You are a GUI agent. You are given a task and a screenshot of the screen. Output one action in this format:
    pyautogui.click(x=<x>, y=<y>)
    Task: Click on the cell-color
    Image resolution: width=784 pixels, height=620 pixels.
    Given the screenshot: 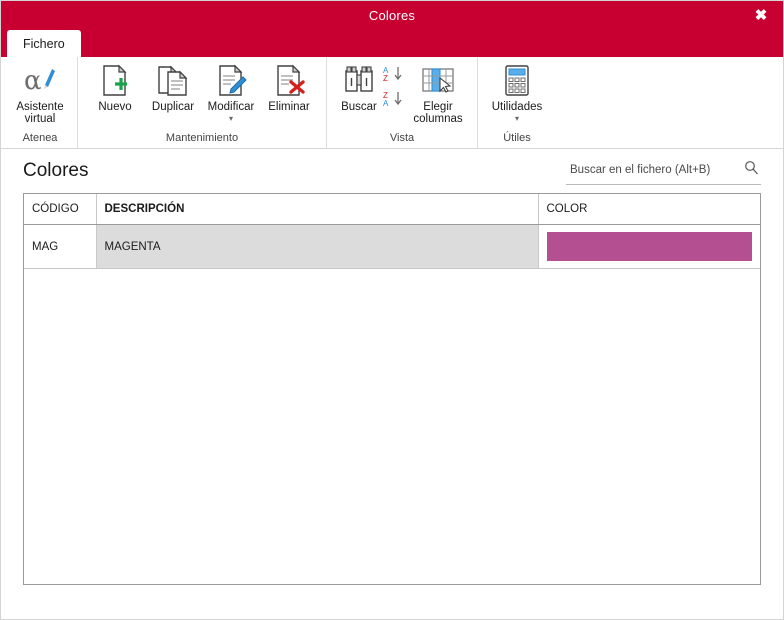 What is the action you would take?
    pyautogui.click(x=649, y=246)
    